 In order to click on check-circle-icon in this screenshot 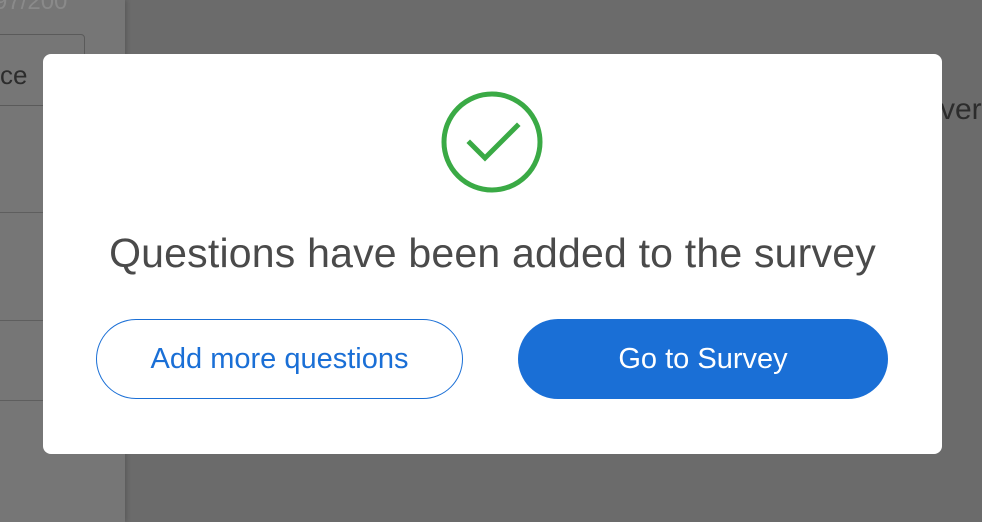, I will do `click(492, 142)`.